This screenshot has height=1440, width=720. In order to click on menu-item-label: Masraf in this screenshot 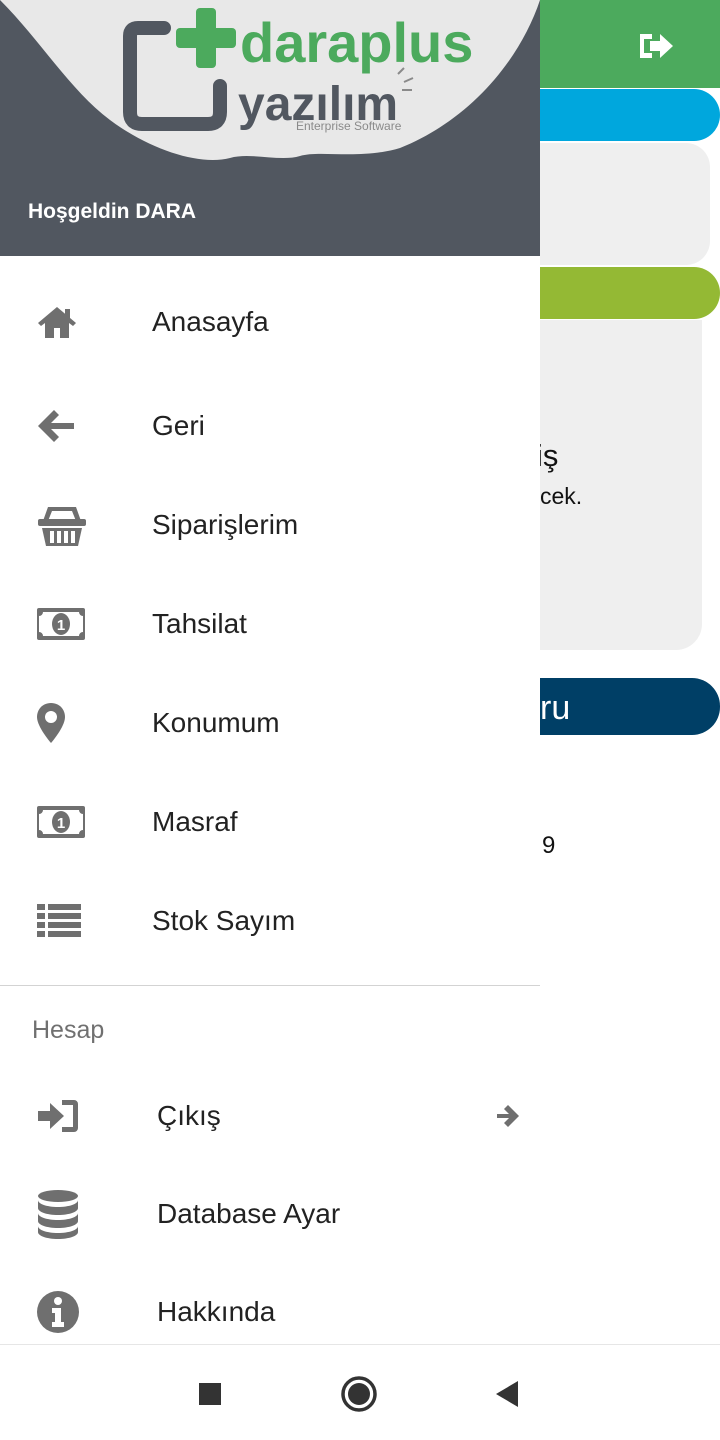, I will do `click(195, 821)`.